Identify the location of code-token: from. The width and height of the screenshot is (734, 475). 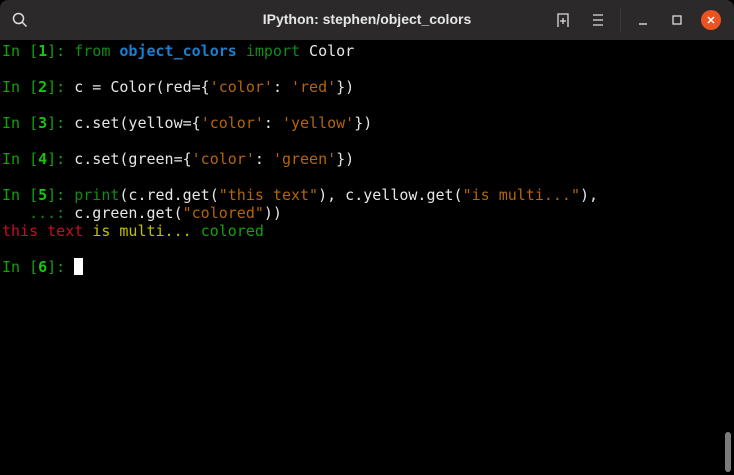
(92, 51).